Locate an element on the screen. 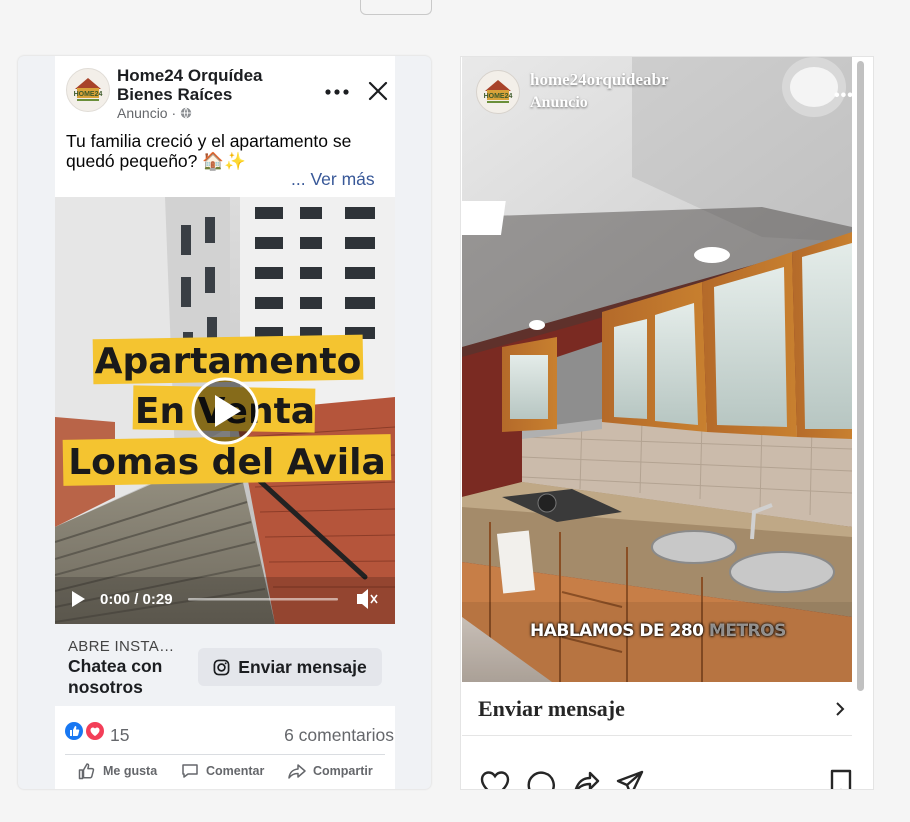 The height and width of the screenshot is (822, 910). more-options-icon: ••• is located at coordinates (843, 96).